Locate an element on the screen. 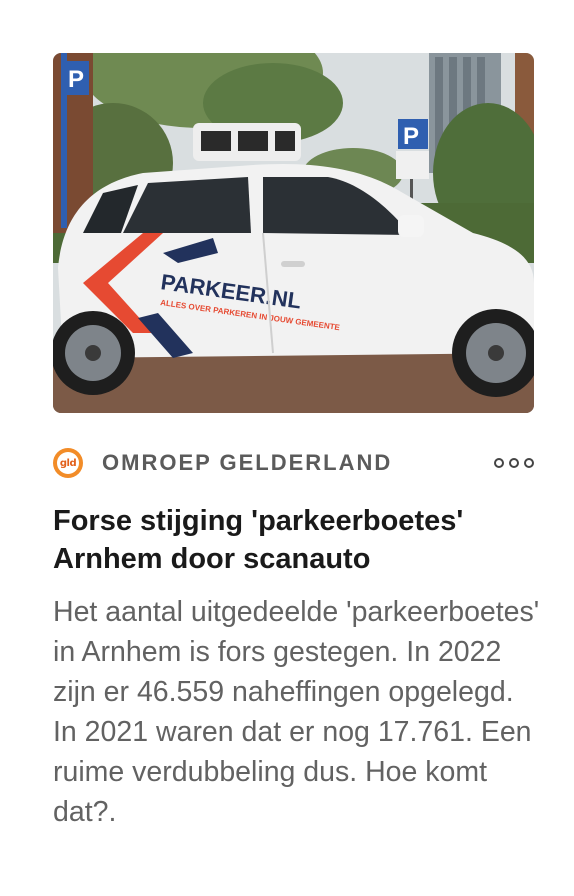 Image resolution: width=574 pixels, height=896 pixels. source-logo: gld is located at coordinates (68, 463).